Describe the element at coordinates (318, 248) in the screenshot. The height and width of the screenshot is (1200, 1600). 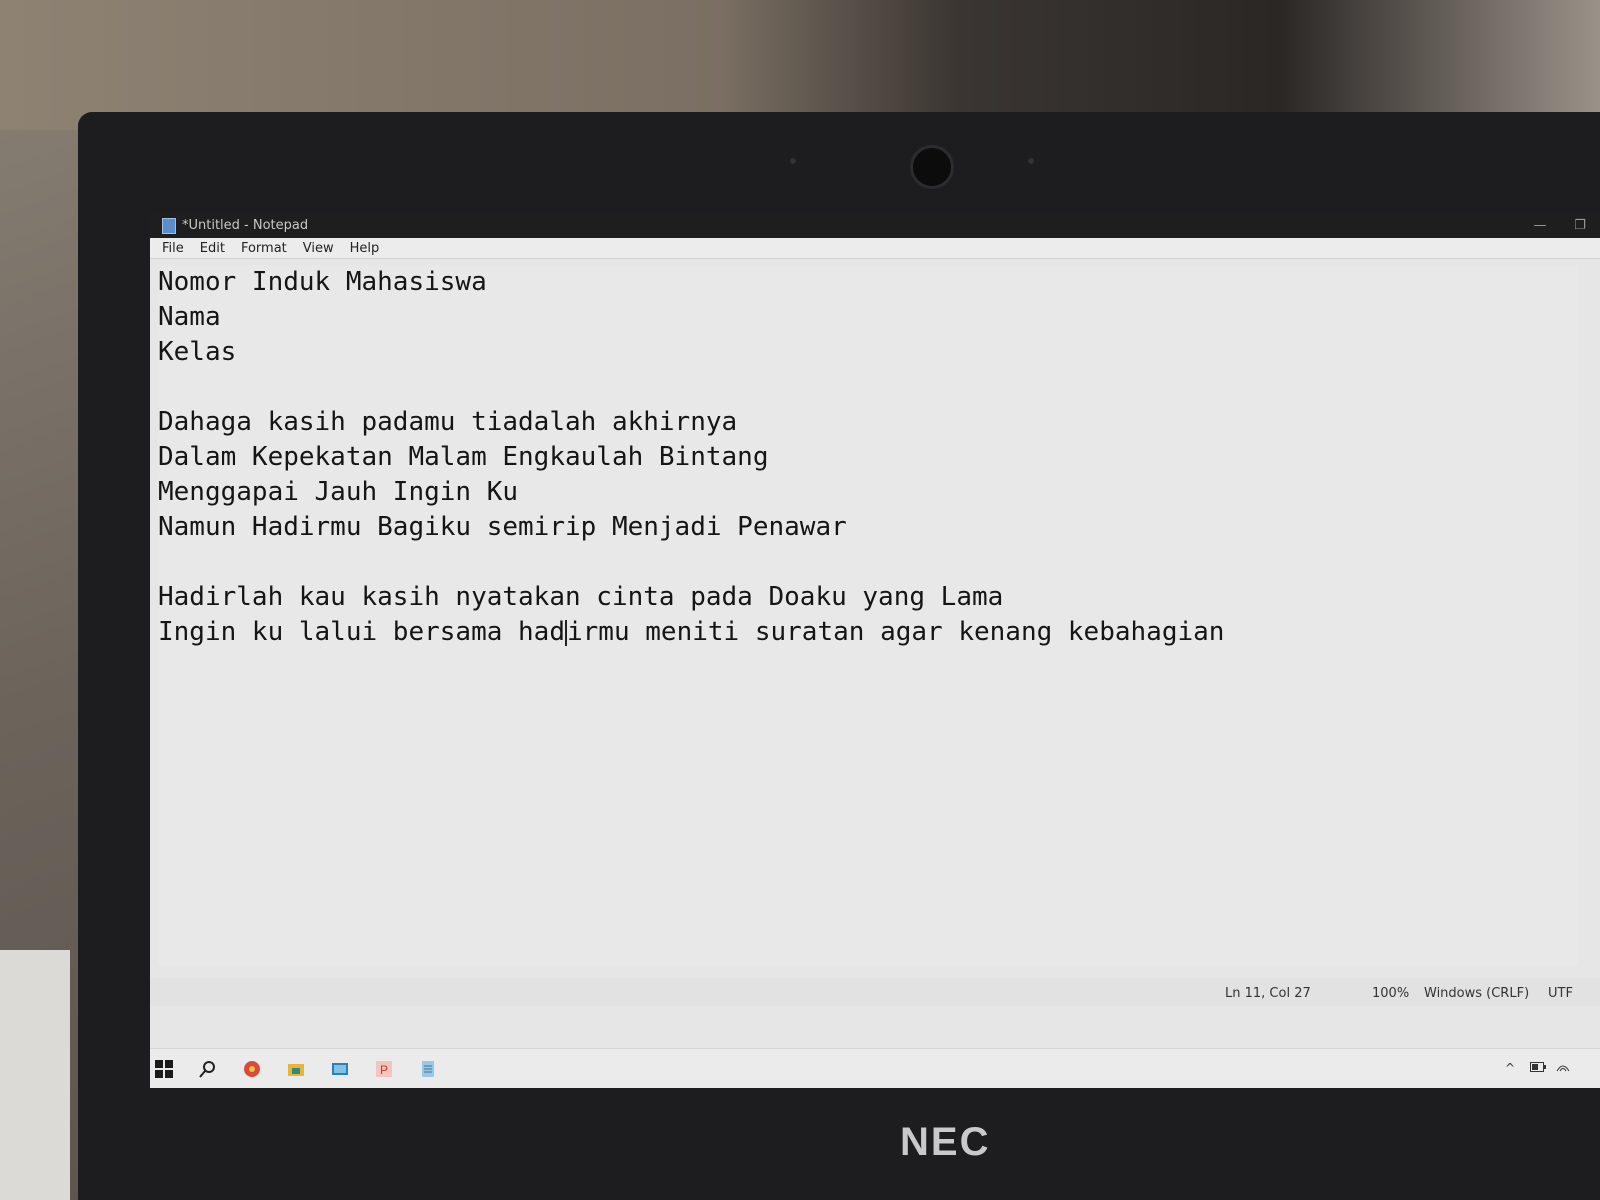
I see `menu-view: View` at that location.